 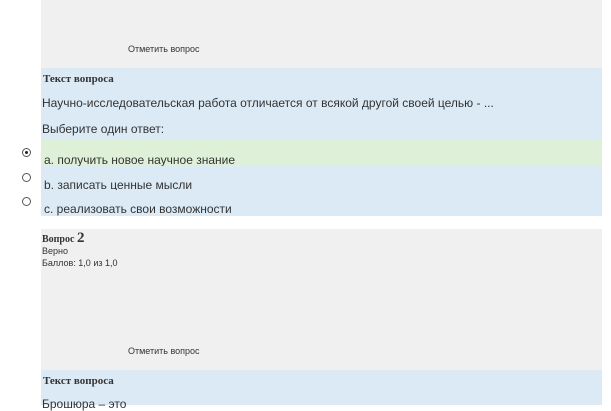 What do you see at coordinates (55, 251) in the screenshot?
I see `question-state: Верно` at bounding box center [55, 251].